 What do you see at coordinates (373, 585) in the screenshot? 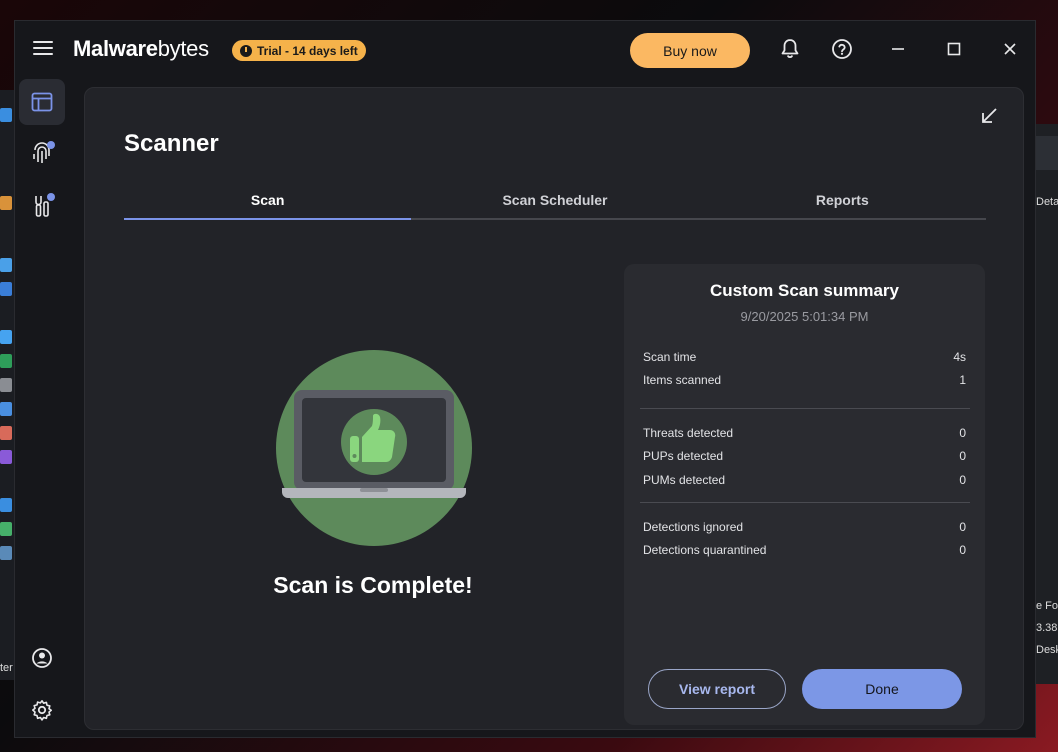
I see `scan-status-message: Scan is Complete!` at bounding box center [373, 585].